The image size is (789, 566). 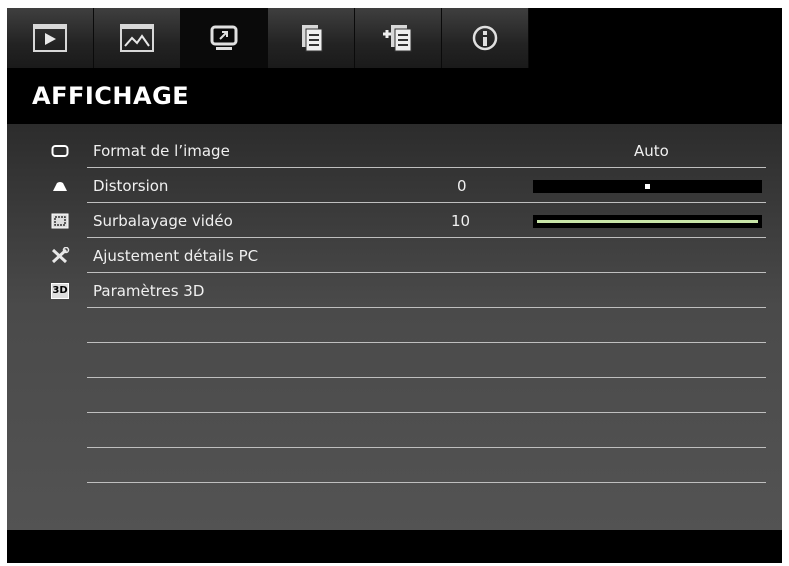 I want to click on menu-item-3d: 3D Paramètres 3D, so click(x=394, y=291).